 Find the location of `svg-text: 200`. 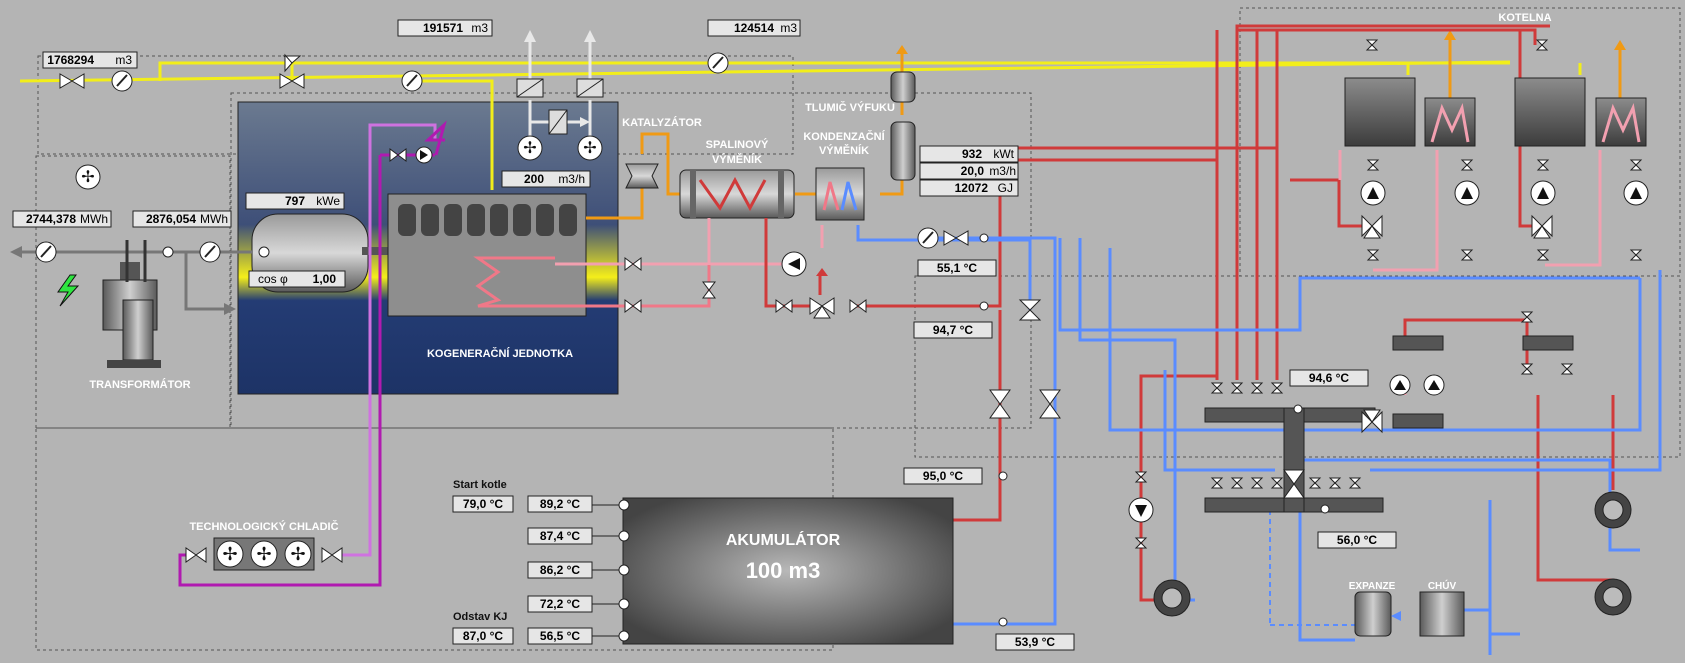

svg-text: 200 is located at coordinates (534, 179).